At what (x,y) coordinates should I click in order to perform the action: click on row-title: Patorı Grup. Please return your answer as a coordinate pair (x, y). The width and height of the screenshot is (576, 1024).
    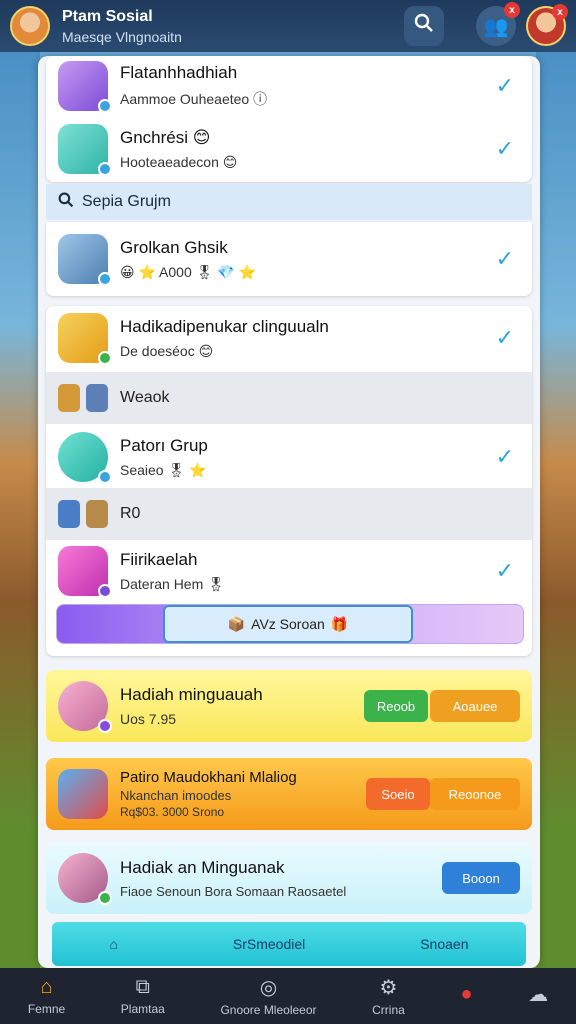
    Looking at the image, I should click on (164, 445).